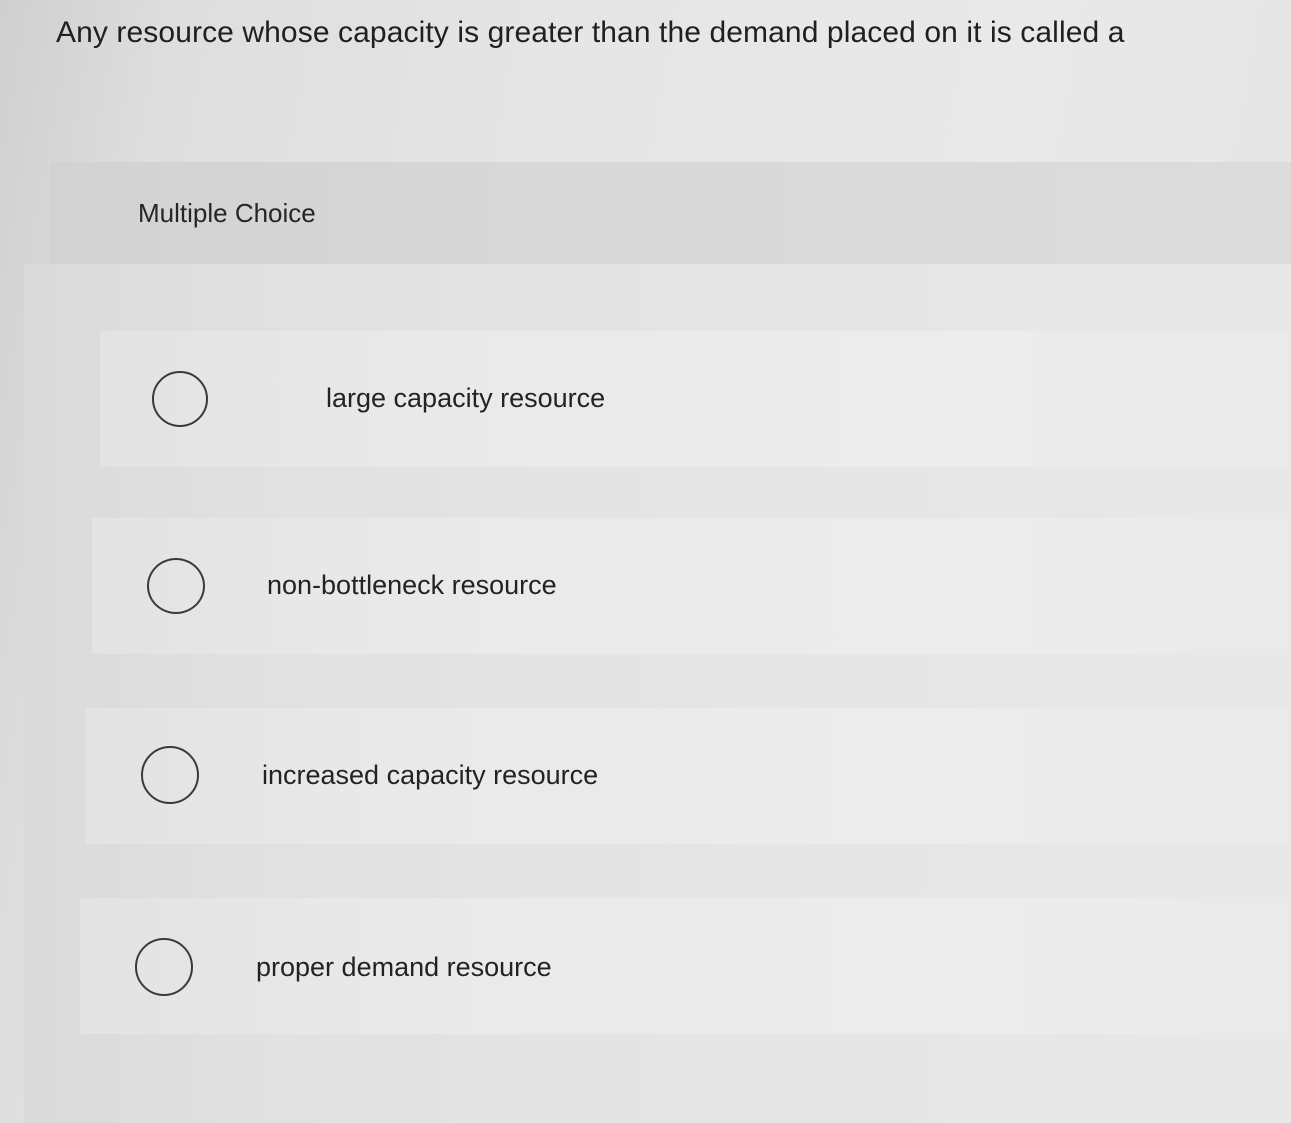  What do you see at coordinates (695, 399) in the screenshot?
I see `answer-option: large capacity resource` at bounding box center [695, 399].